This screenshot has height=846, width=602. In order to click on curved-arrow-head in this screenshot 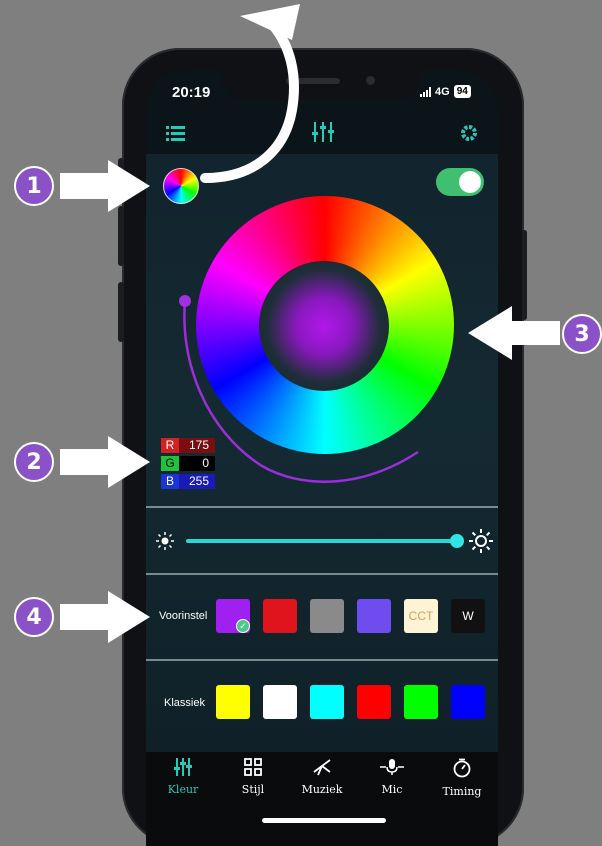, I will do `click(270, 22)`.